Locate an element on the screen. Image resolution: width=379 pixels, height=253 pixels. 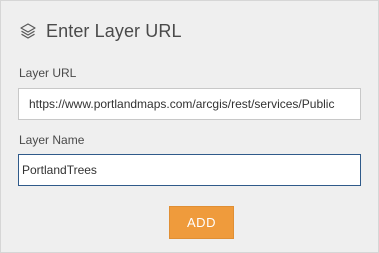
layer-url-label: Layer URL is located at coordinates (48, 73).